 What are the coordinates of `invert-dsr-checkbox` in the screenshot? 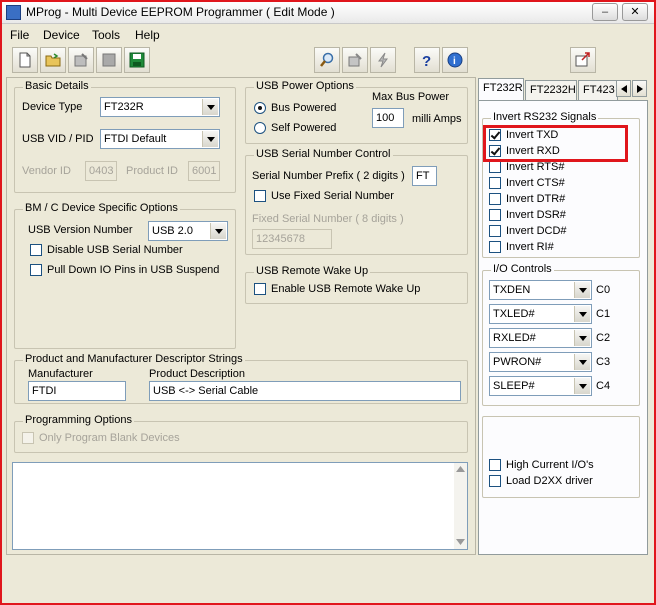 It's located at (495, 215).